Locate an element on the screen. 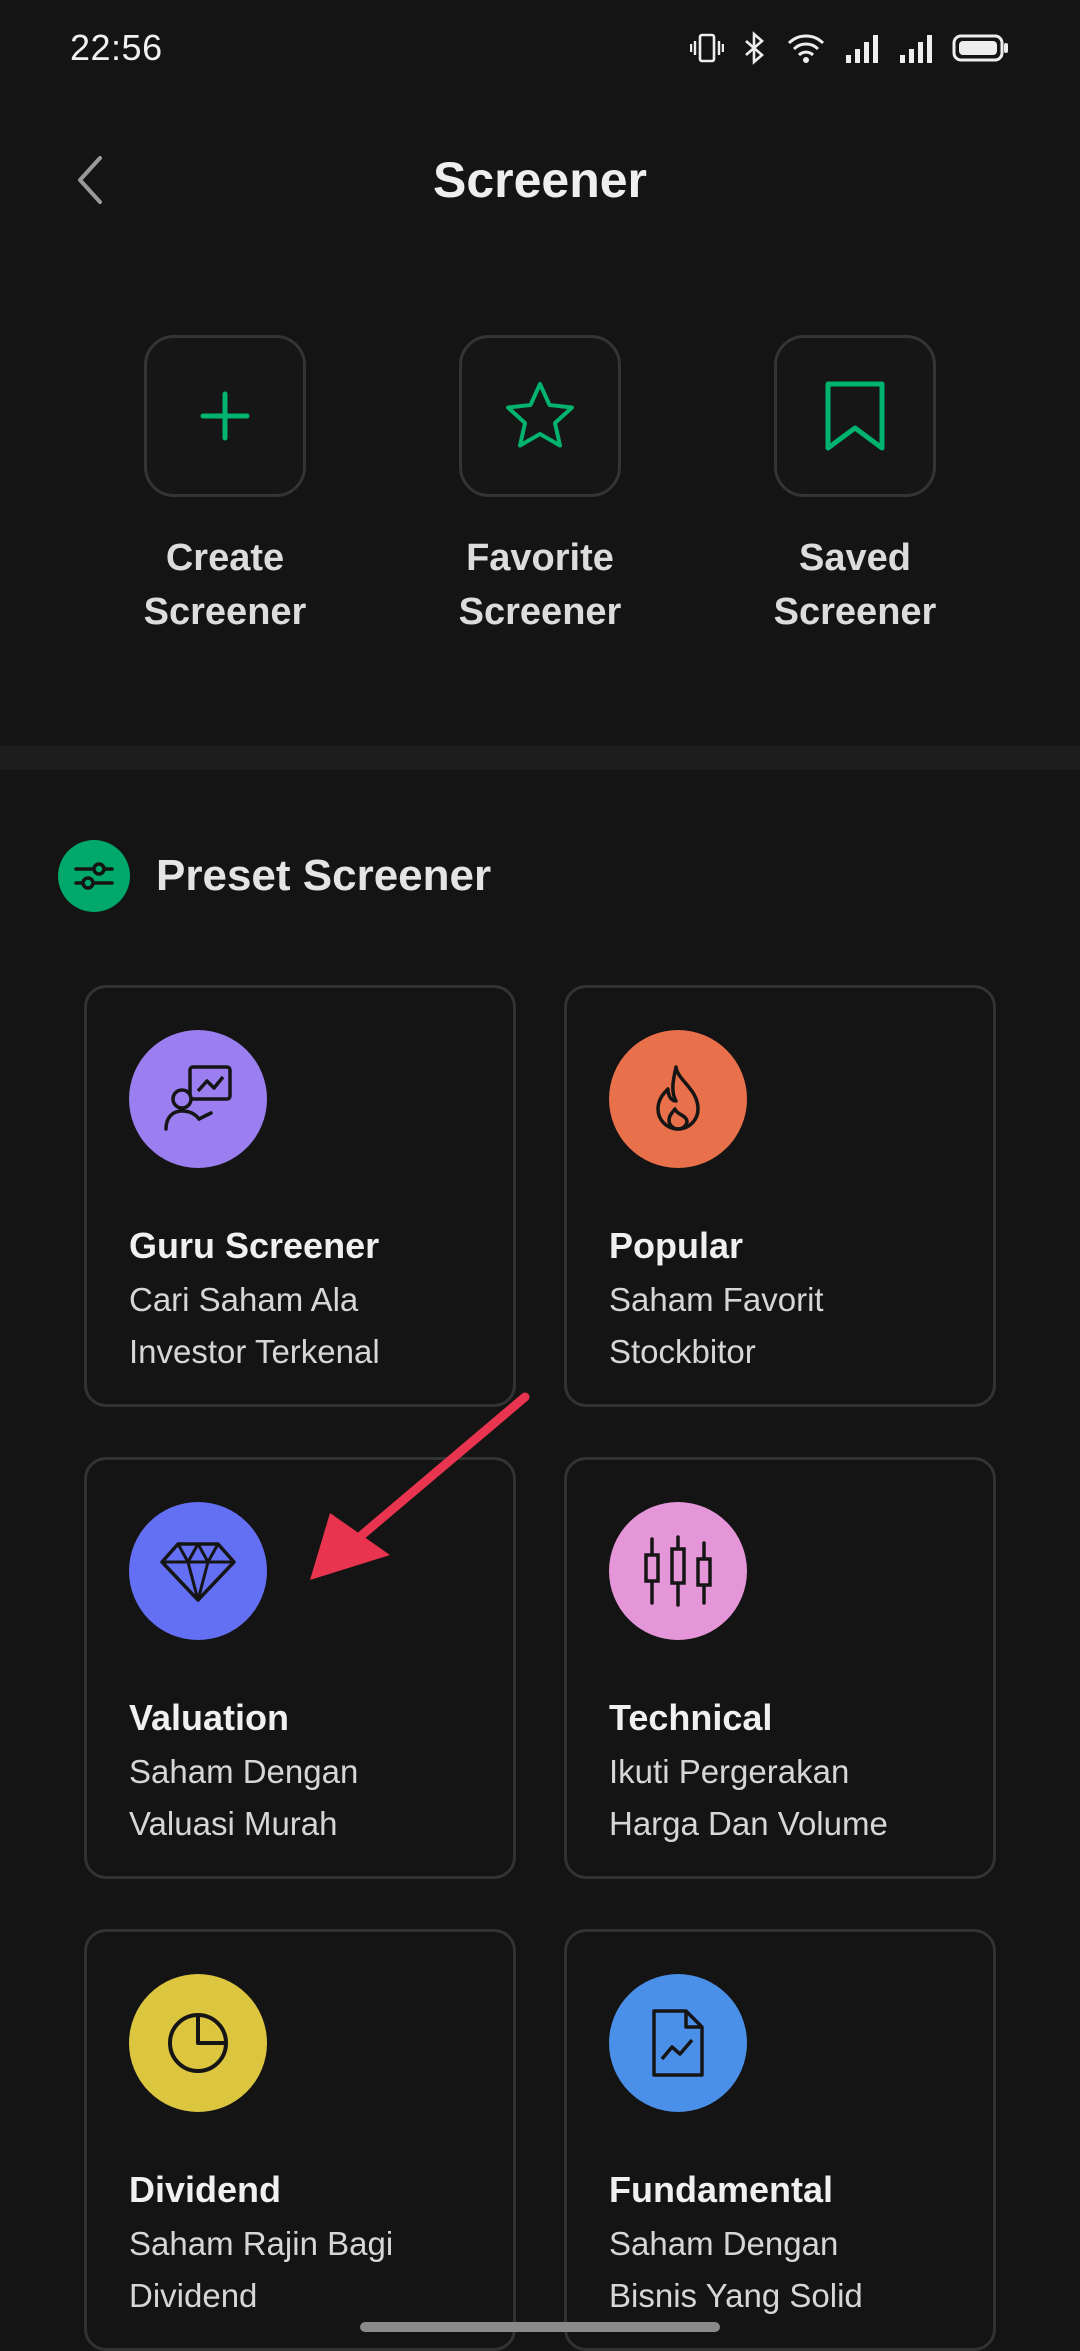 The height and width of the screenshot is (2351, 1080). preset-card-popular: Popular Saham Favorit Stockbitor is located at coordinates (780, 1196).